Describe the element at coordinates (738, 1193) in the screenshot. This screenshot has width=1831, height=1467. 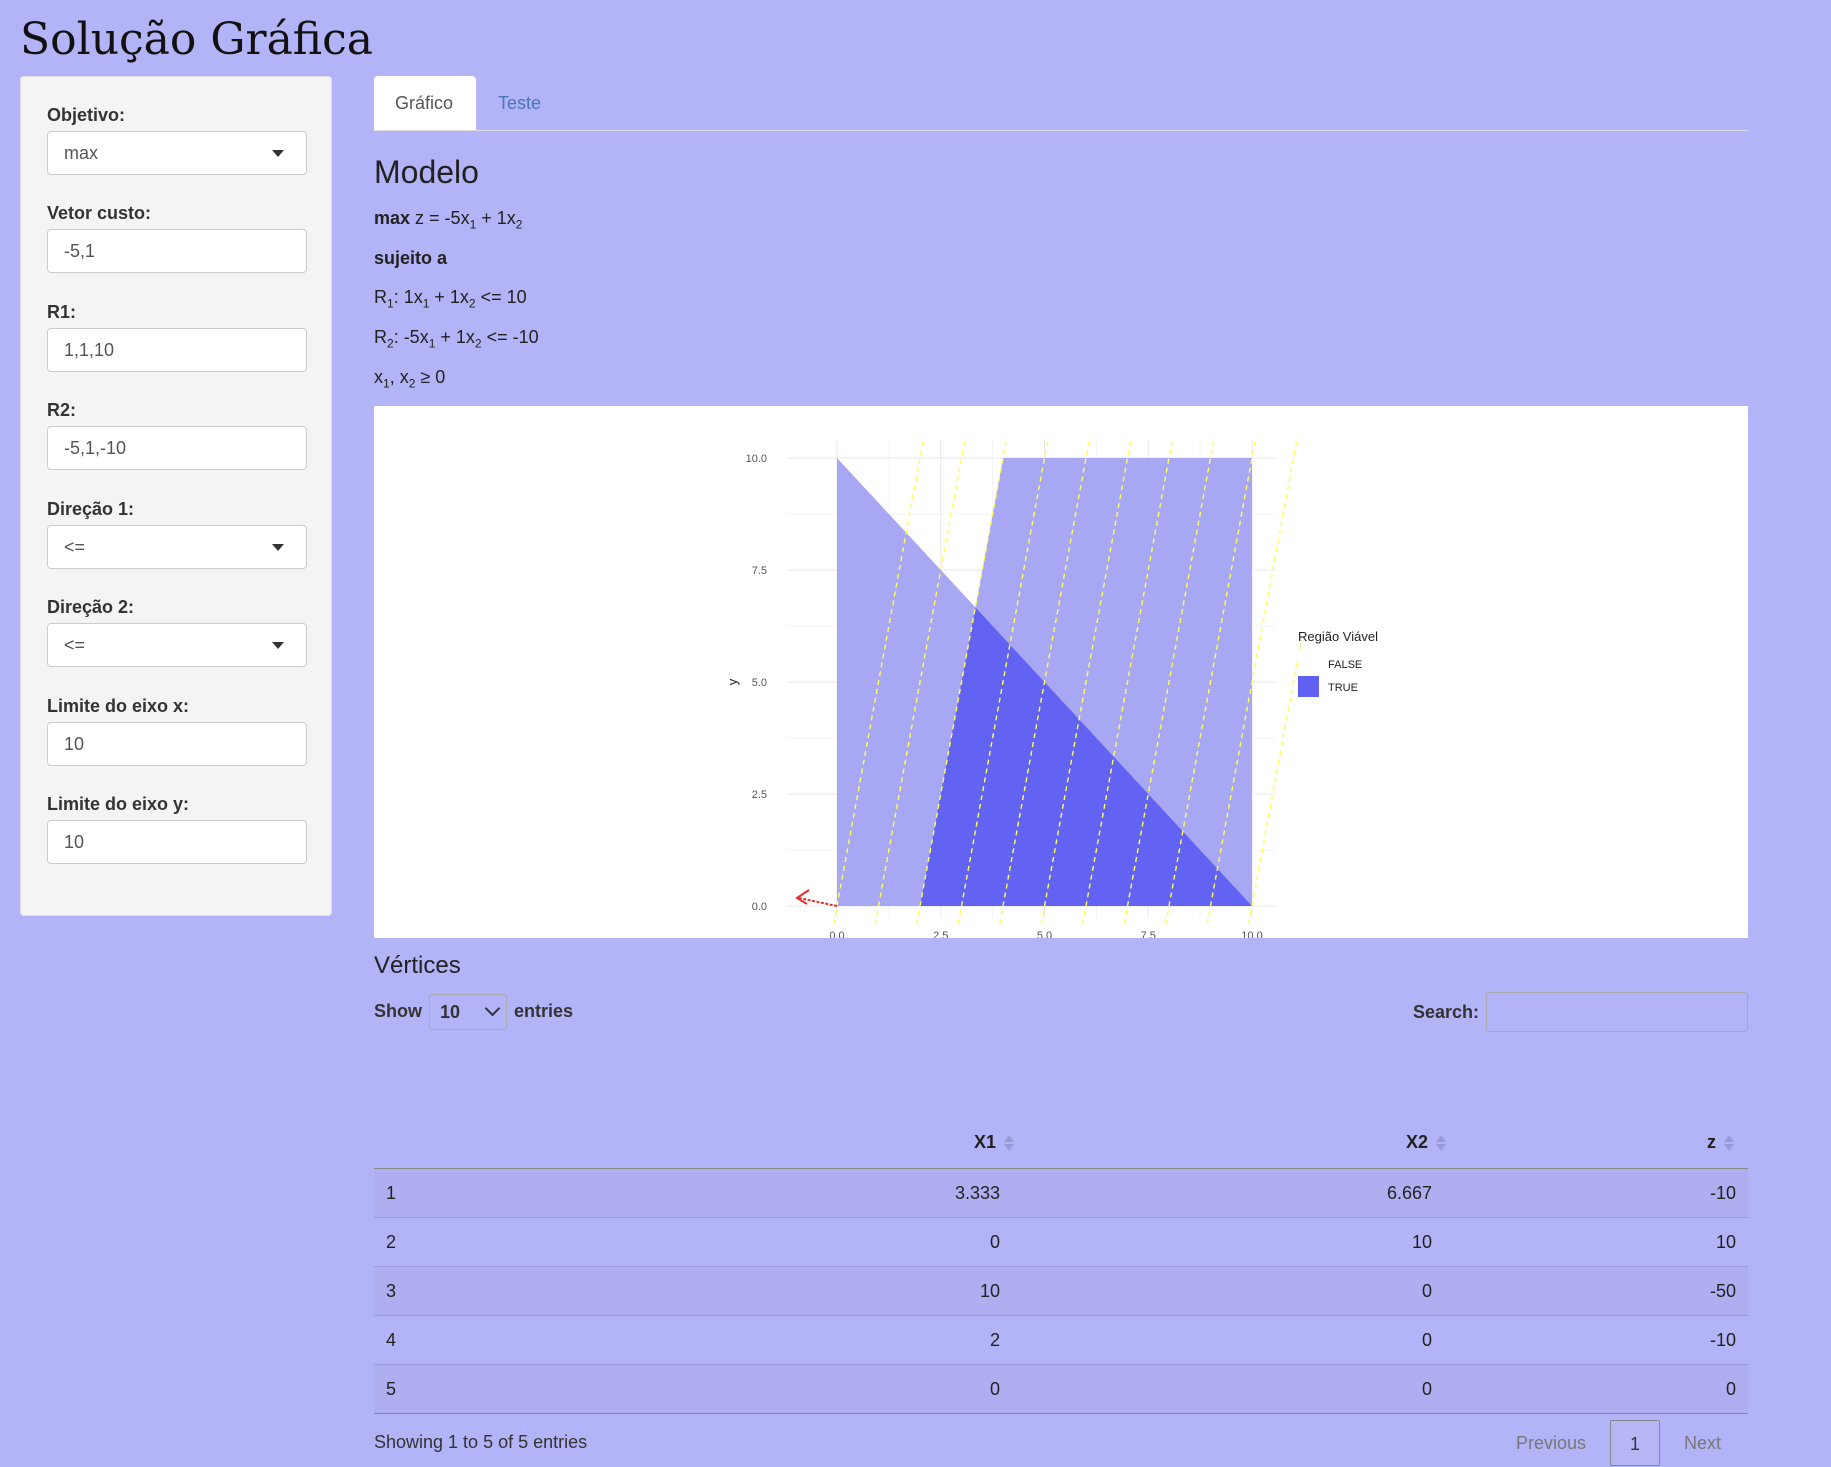
I see `table-cell: 3.333` at that location.